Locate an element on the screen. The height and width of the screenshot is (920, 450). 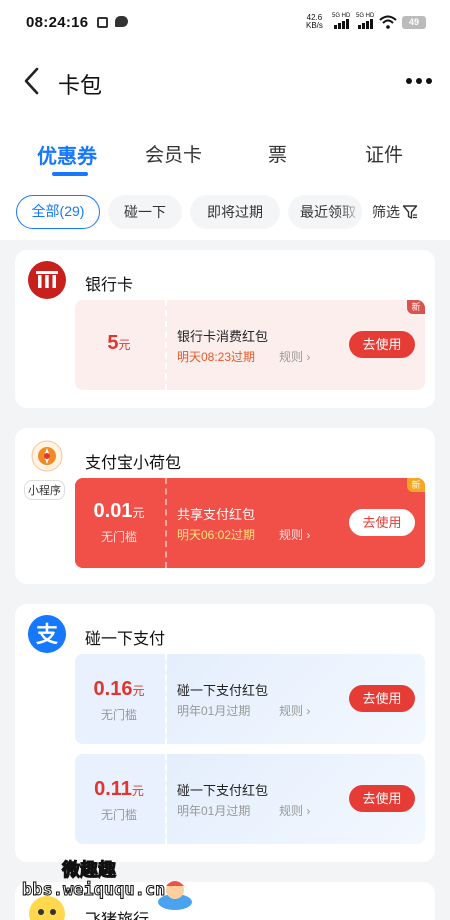
funnel-icon is located at coordinates (410, 212).